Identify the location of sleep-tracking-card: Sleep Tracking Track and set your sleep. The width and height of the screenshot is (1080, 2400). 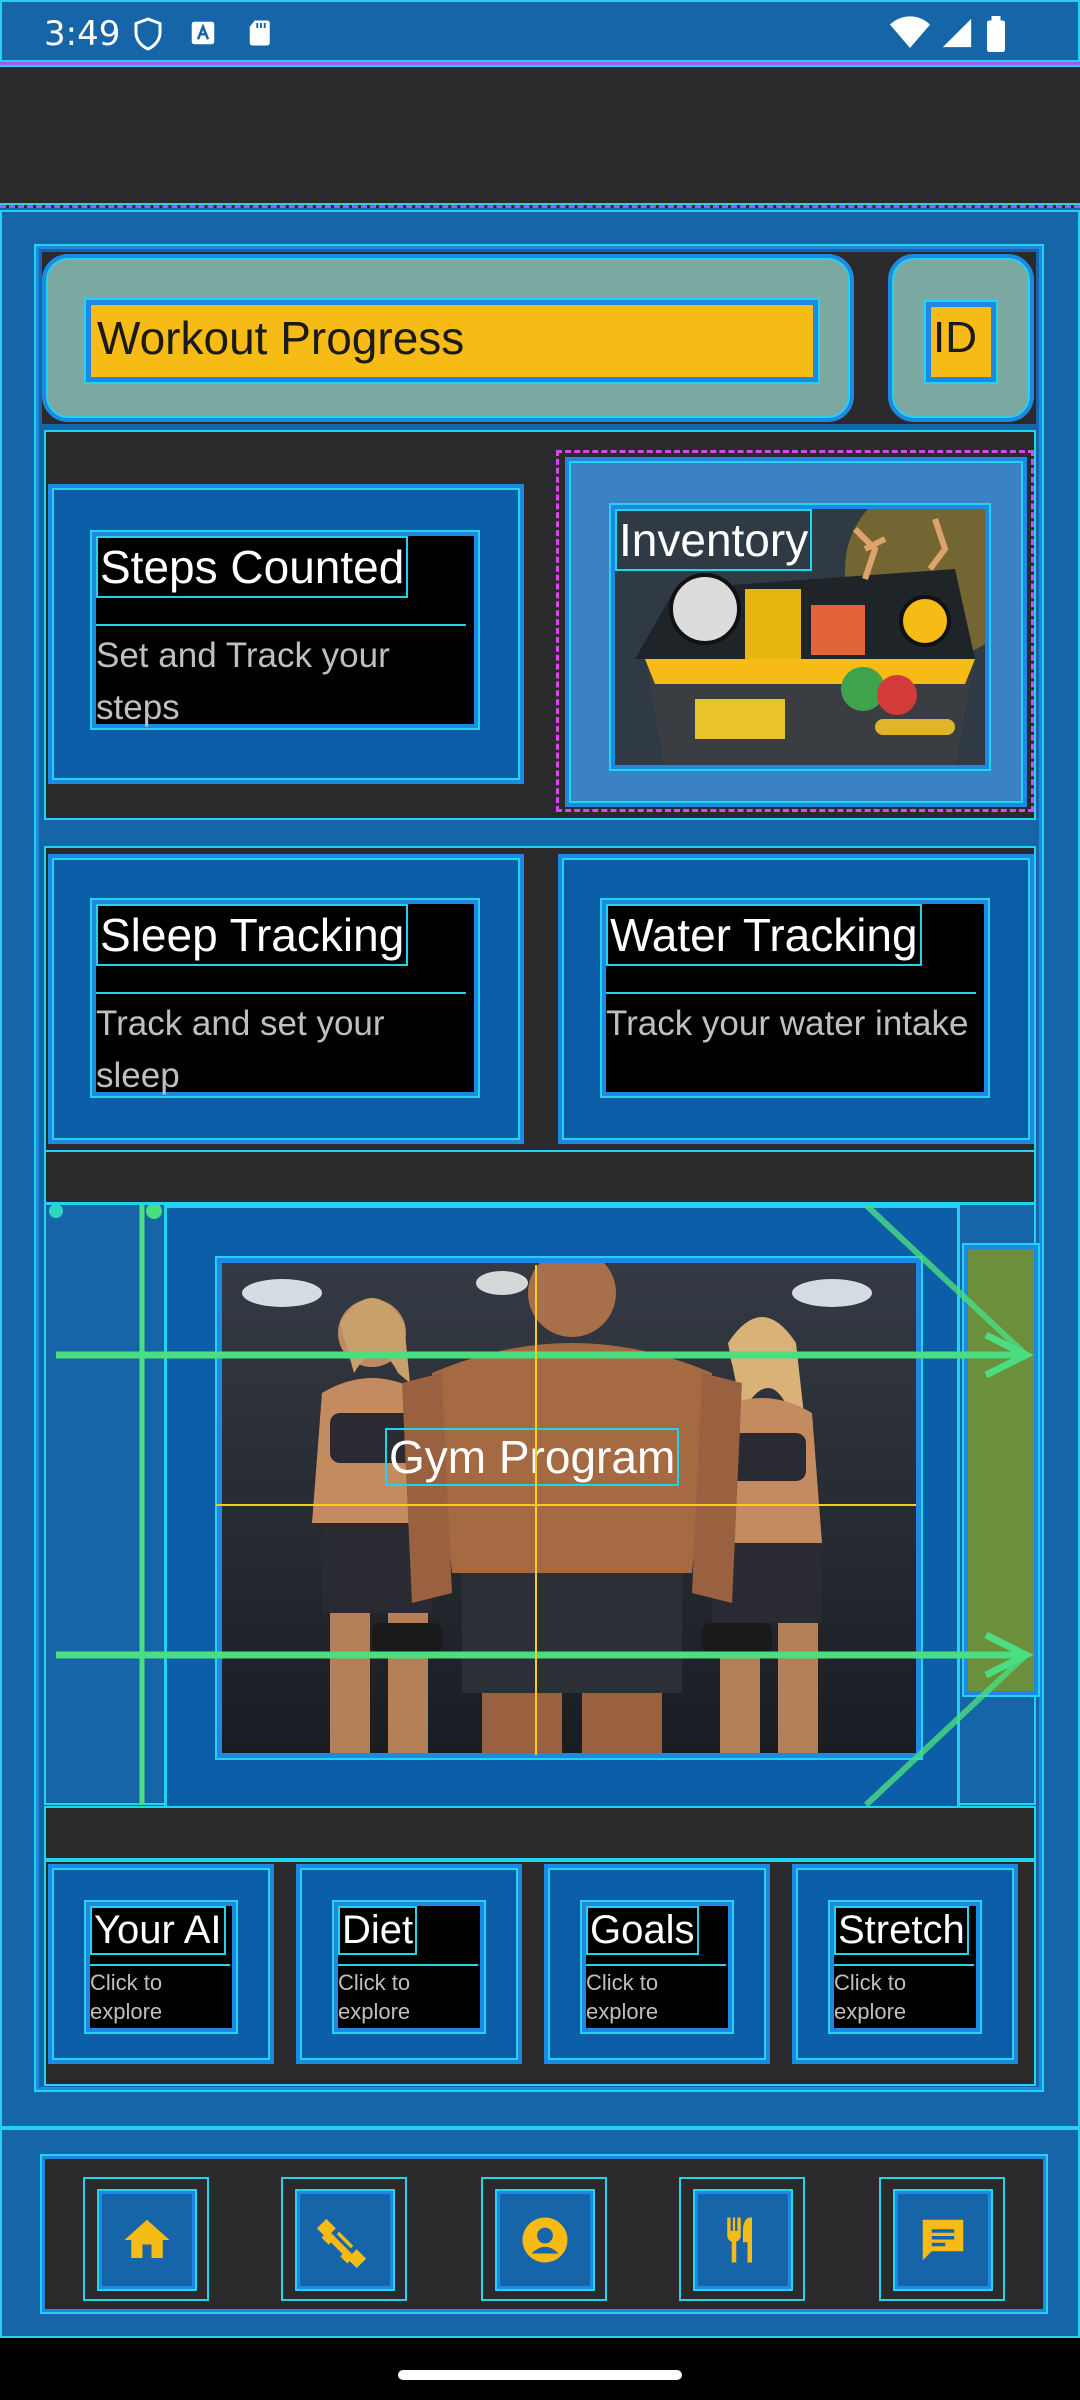
(286, 999).